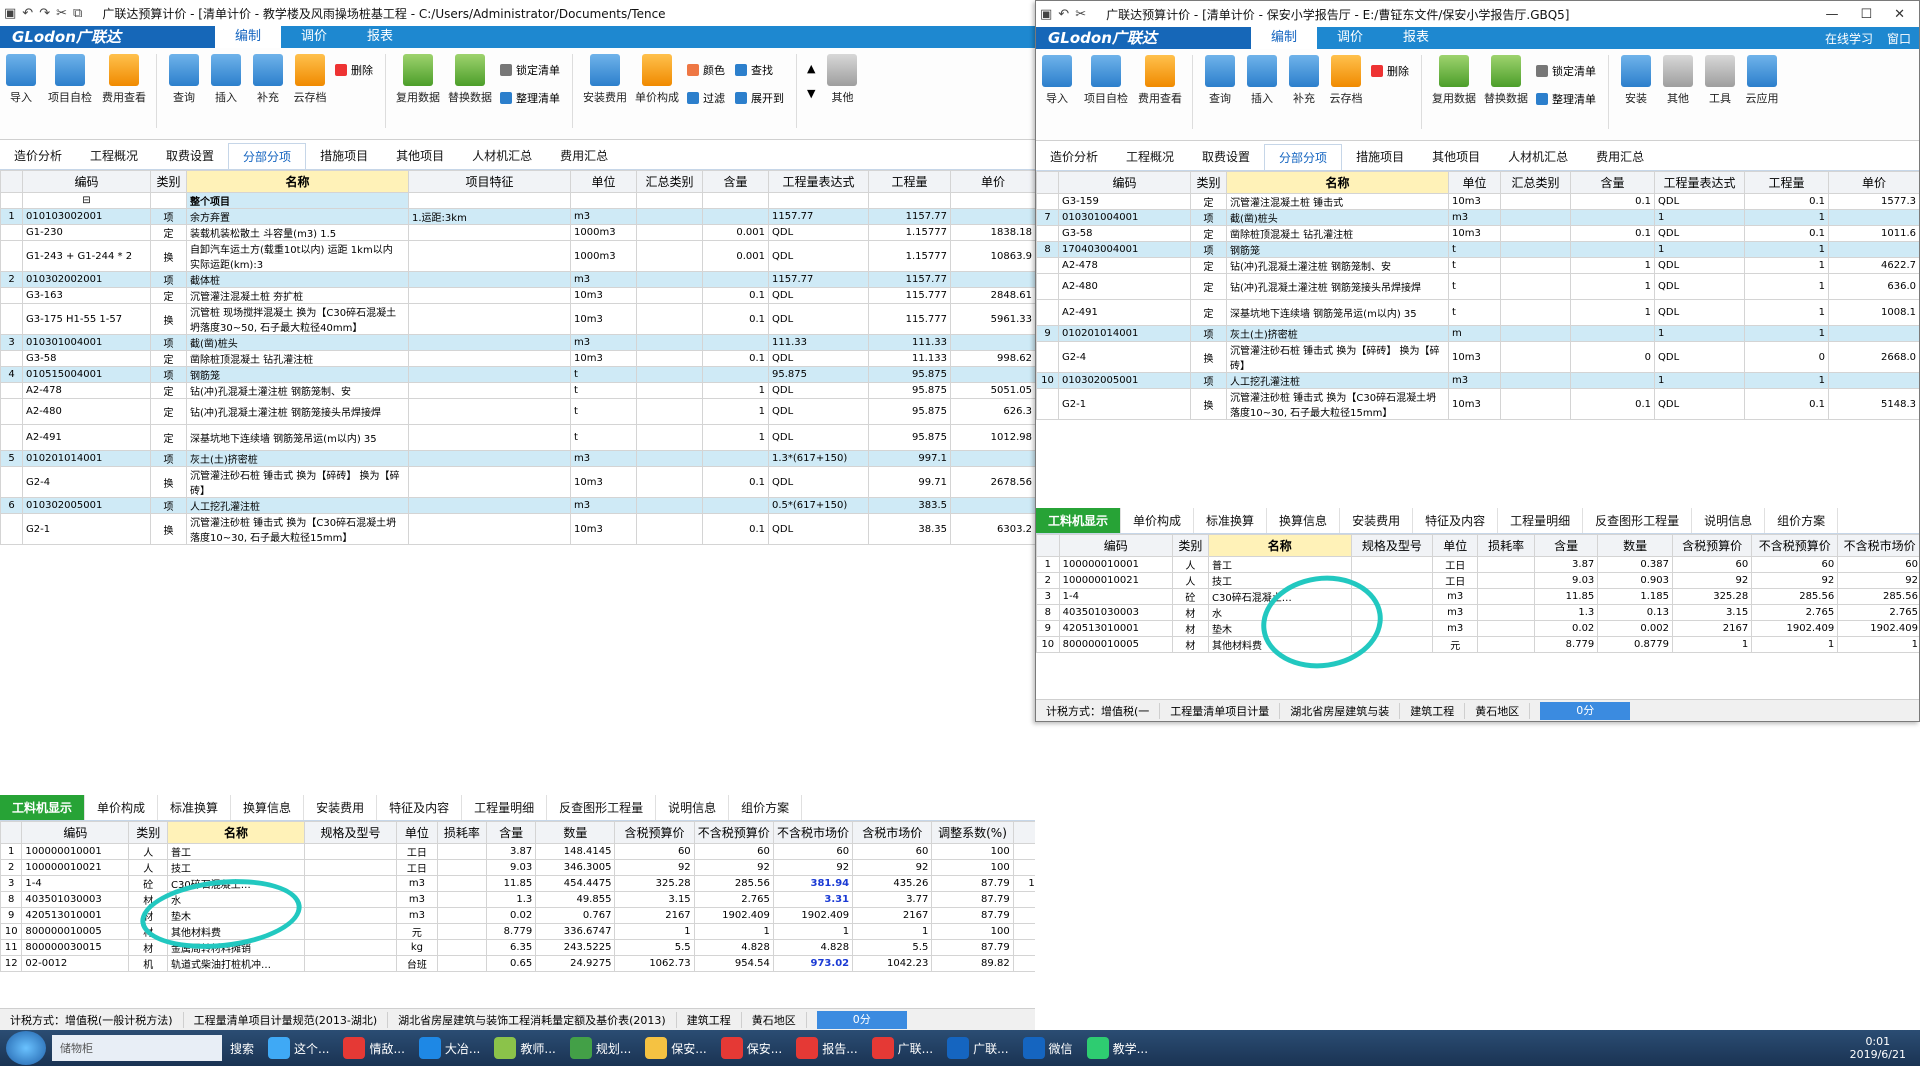 The width and height of the screenshot is (1920, 1066). I want to click on col-unit: 单位, so click(603, 181).